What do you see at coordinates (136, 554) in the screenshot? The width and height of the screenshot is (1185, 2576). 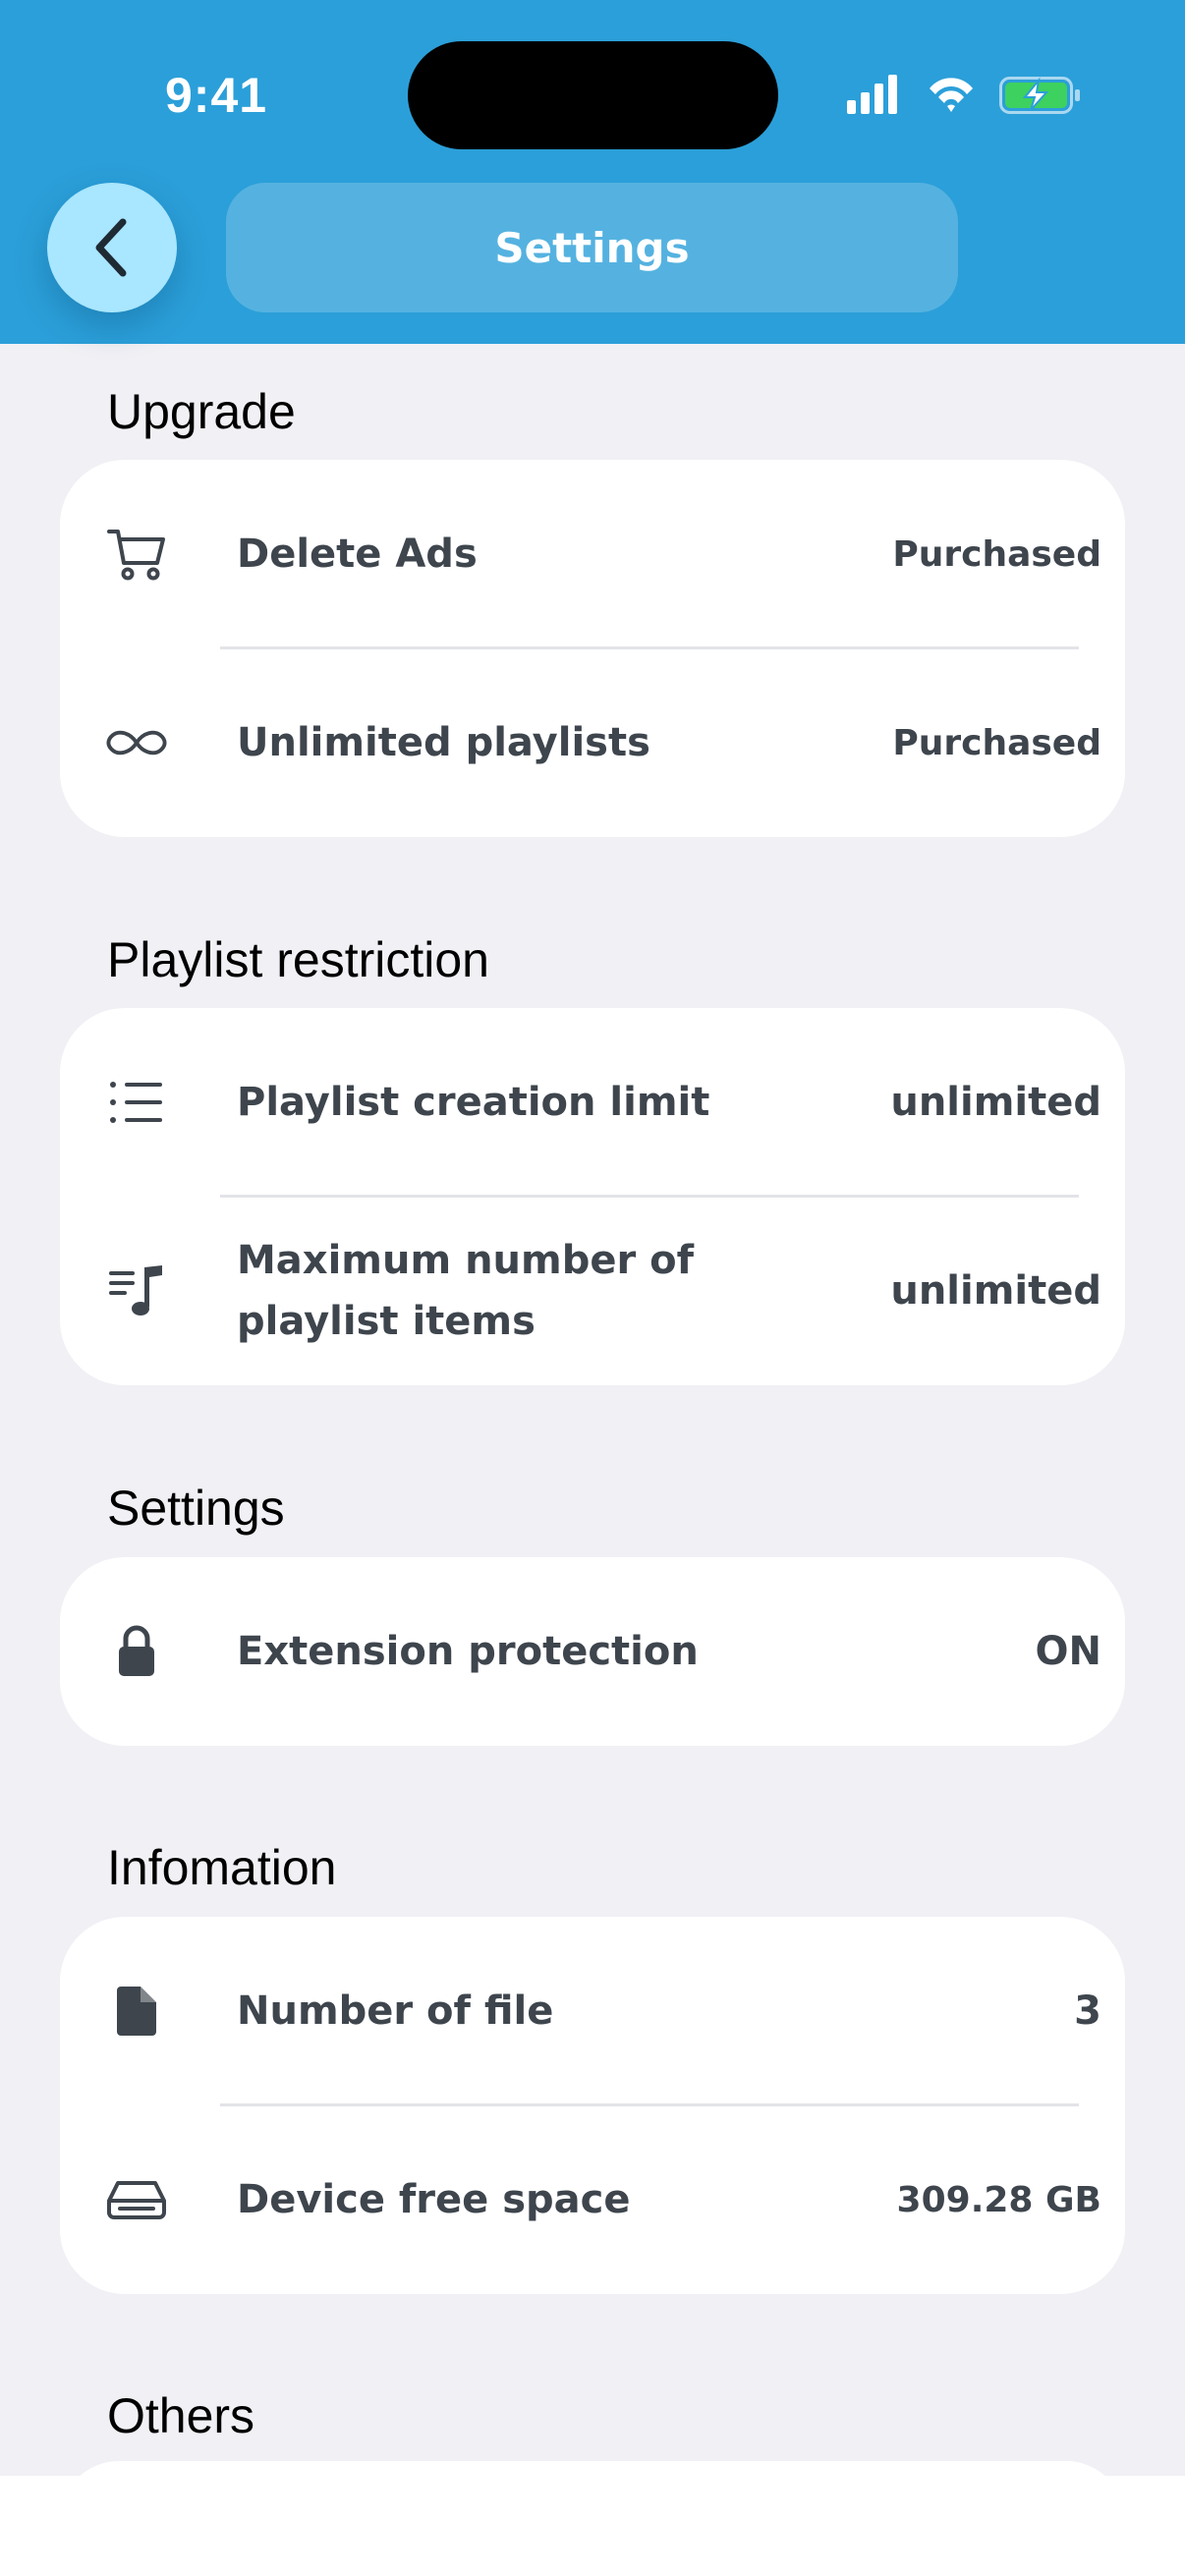 I see `cart-icon` at bounding box center [136, 554].